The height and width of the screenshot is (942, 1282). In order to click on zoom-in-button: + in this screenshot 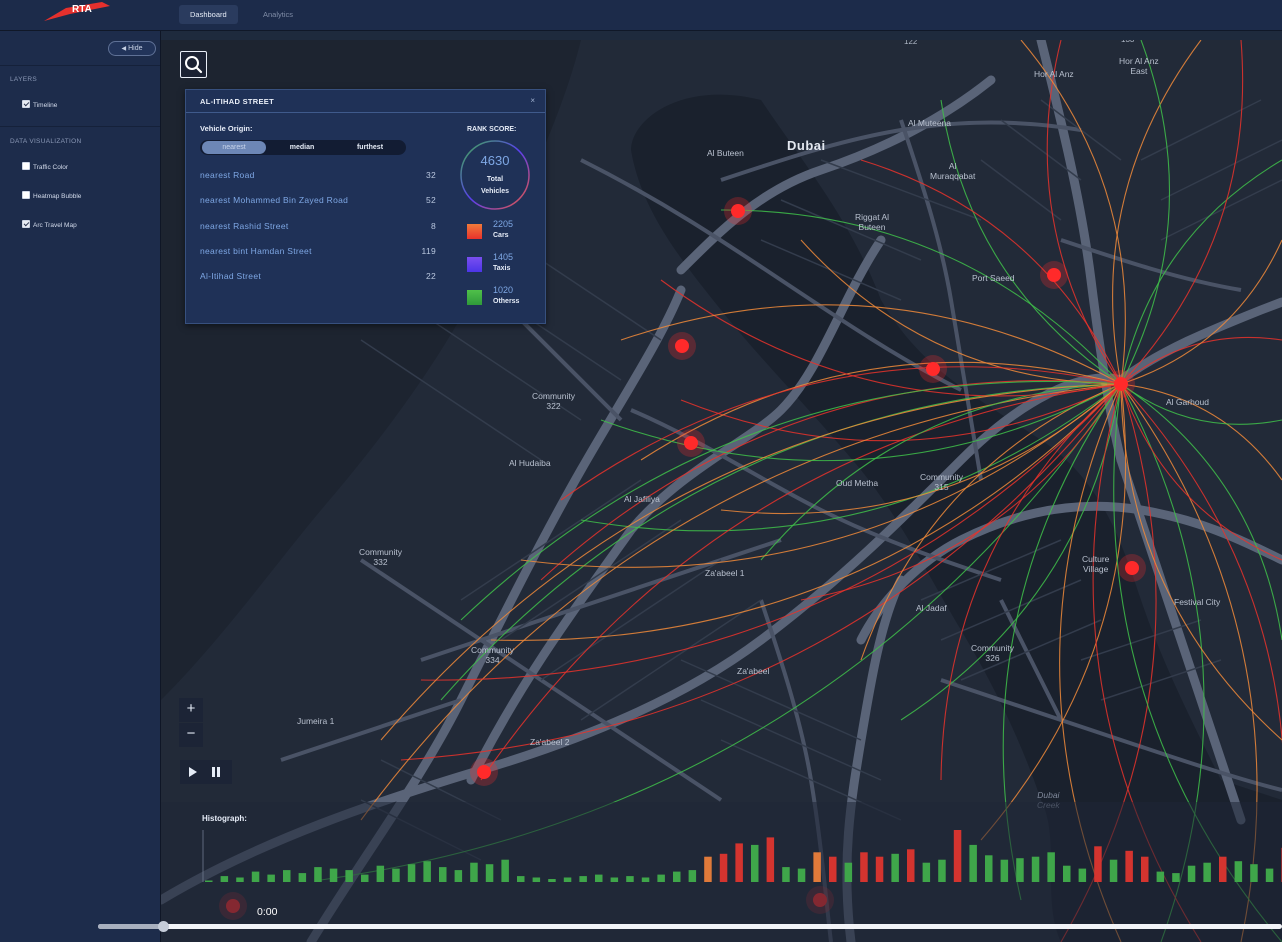, I will do `click(191, 710)`.